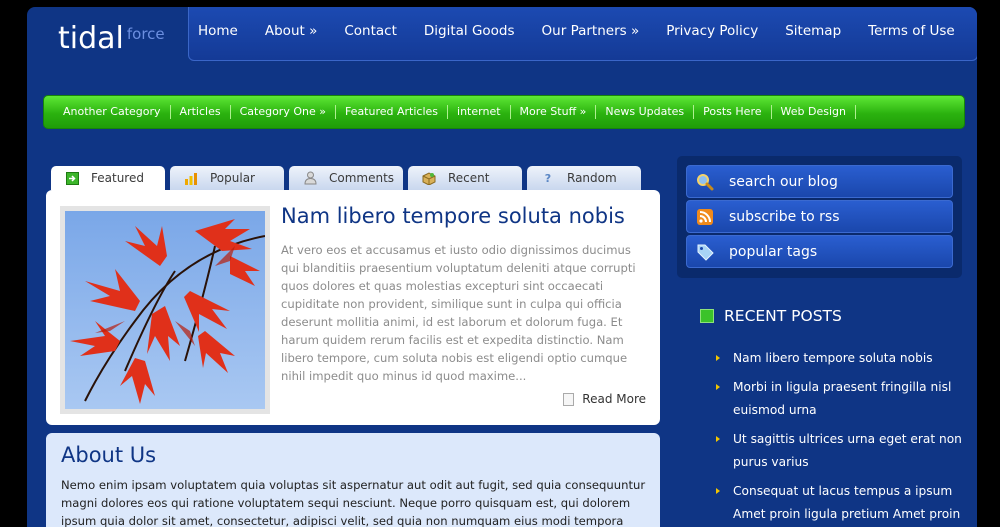 The width and height of the screenshot is (1000, 527). What do you see at coordinates (479, 112) in the screenshot?
I see `category-internet: internet` at bounding box center [479, 112].